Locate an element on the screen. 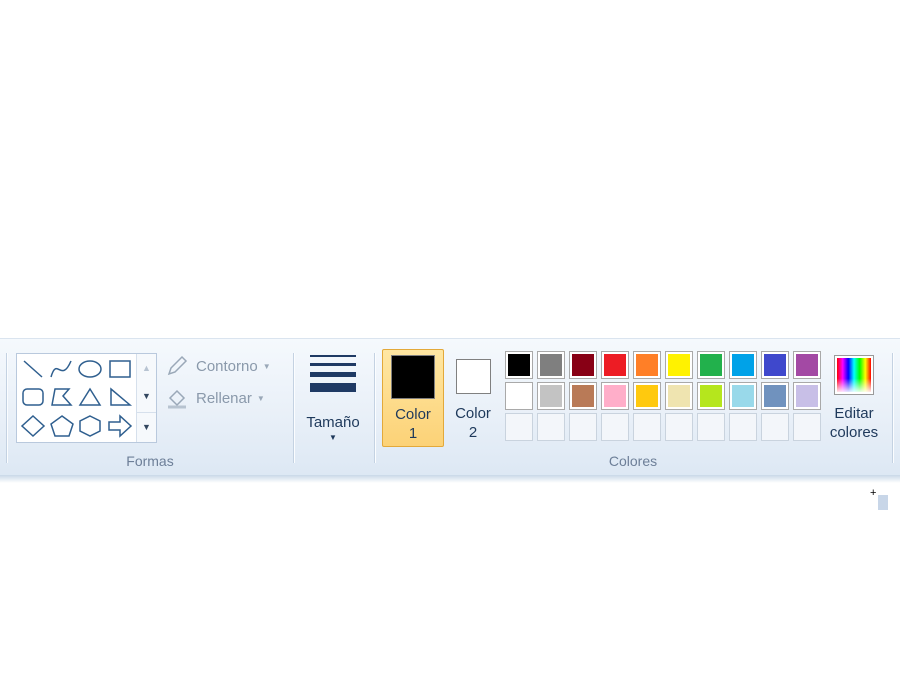 The width and height of the screenshot is (900, 700). edit-colors-button: Editar colores is located at coordinates (854, 397).